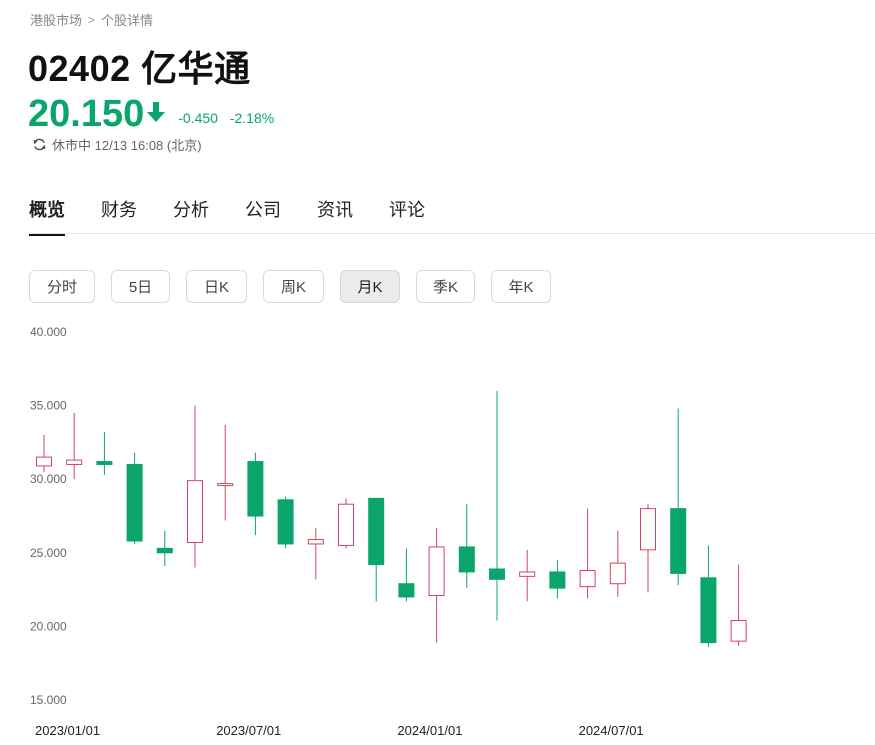  Describe the element at coordinates (248, 730) in the screenshot. I see `x-tick-label: 2023/07/01` at that location.